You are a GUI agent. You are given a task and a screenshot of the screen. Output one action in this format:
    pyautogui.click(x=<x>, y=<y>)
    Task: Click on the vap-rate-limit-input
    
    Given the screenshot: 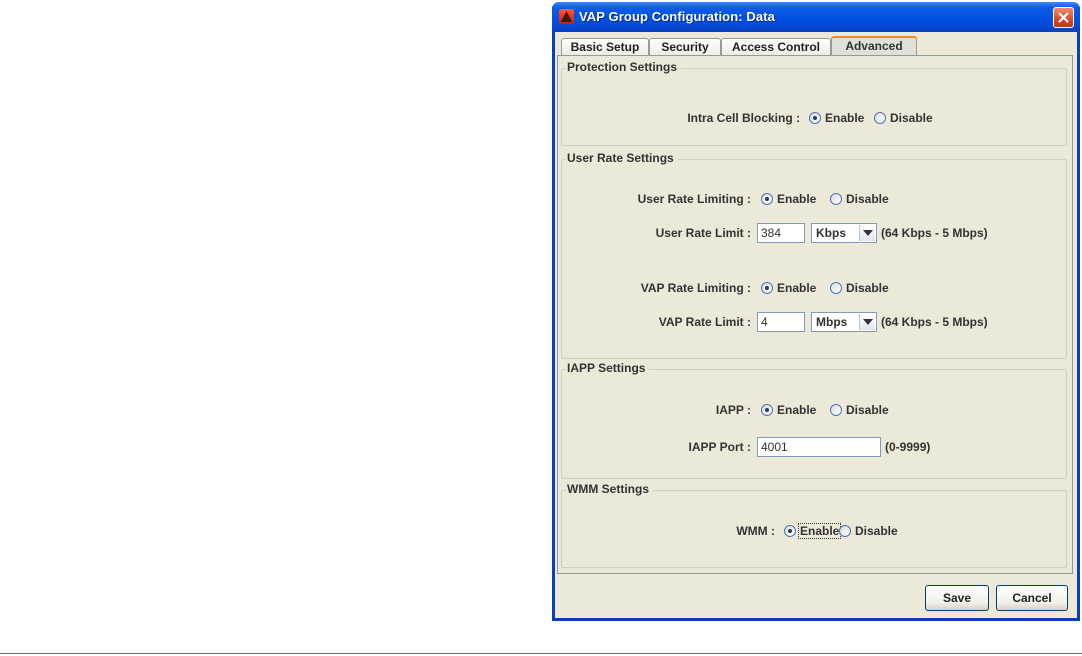 What is the action you would take?
    pyautogui.click(x=781, y=322)
    